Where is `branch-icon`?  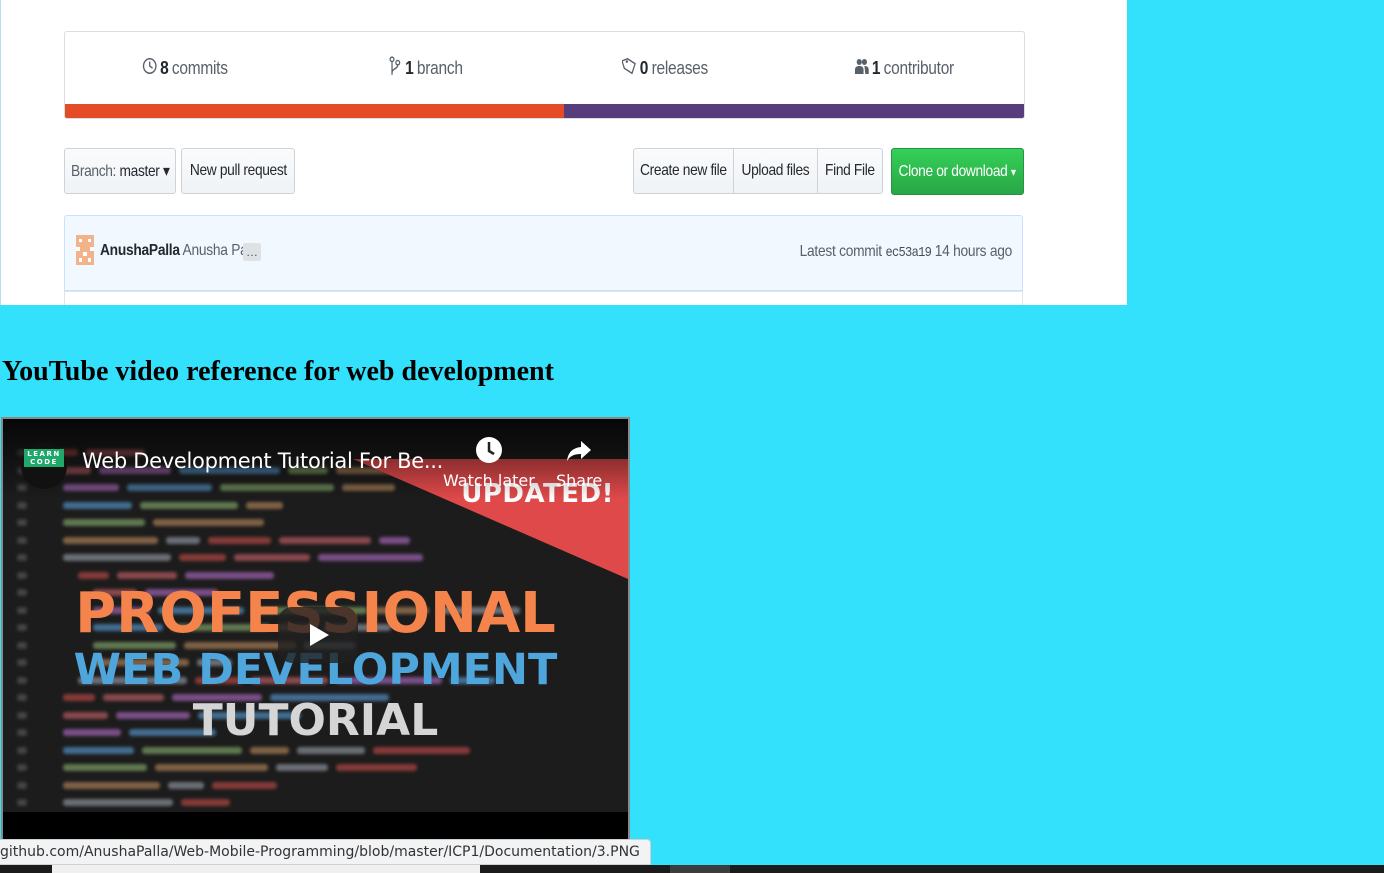 branch-icon is located at coordinates (394, 68).